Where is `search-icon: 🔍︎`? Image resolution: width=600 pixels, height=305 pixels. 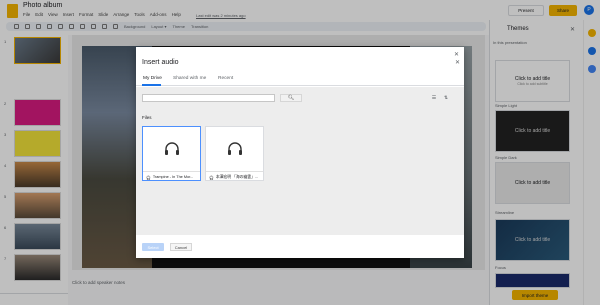 search-icon: 🔍︎ is located at coordinates (291, 98).